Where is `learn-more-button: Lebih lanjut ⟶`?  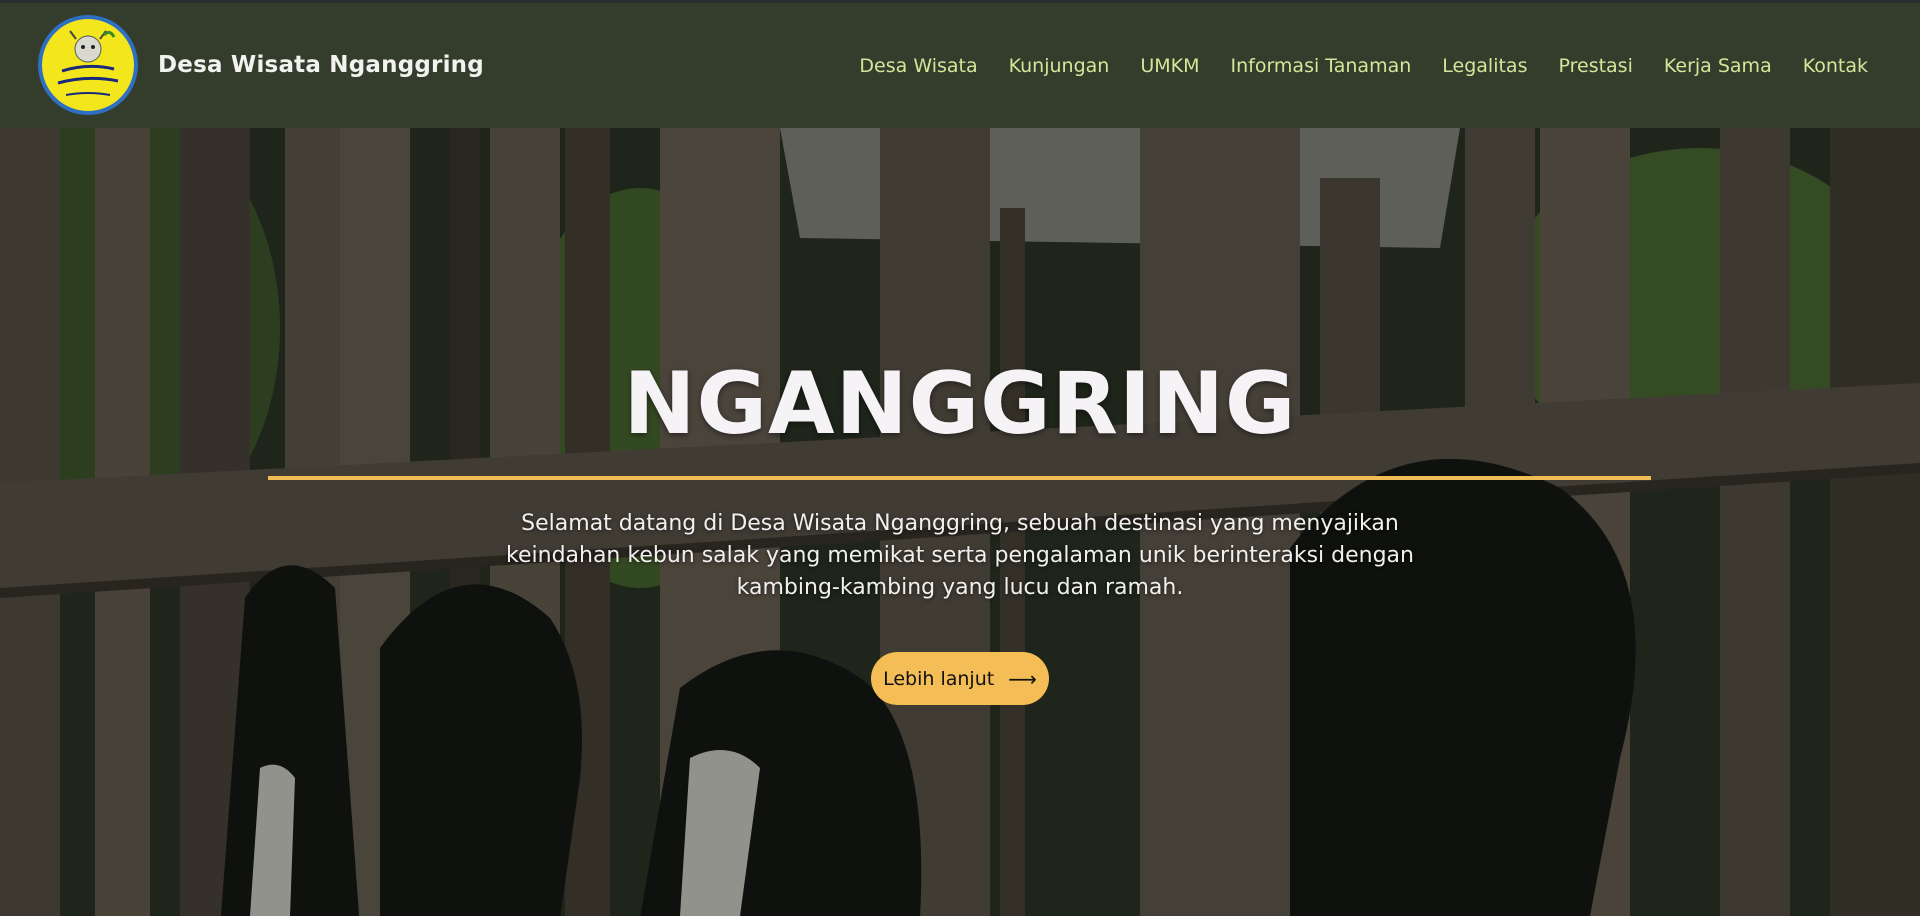 learn-more-button: Lebih lanjut ⟶ is located at coordinates (960, 678).